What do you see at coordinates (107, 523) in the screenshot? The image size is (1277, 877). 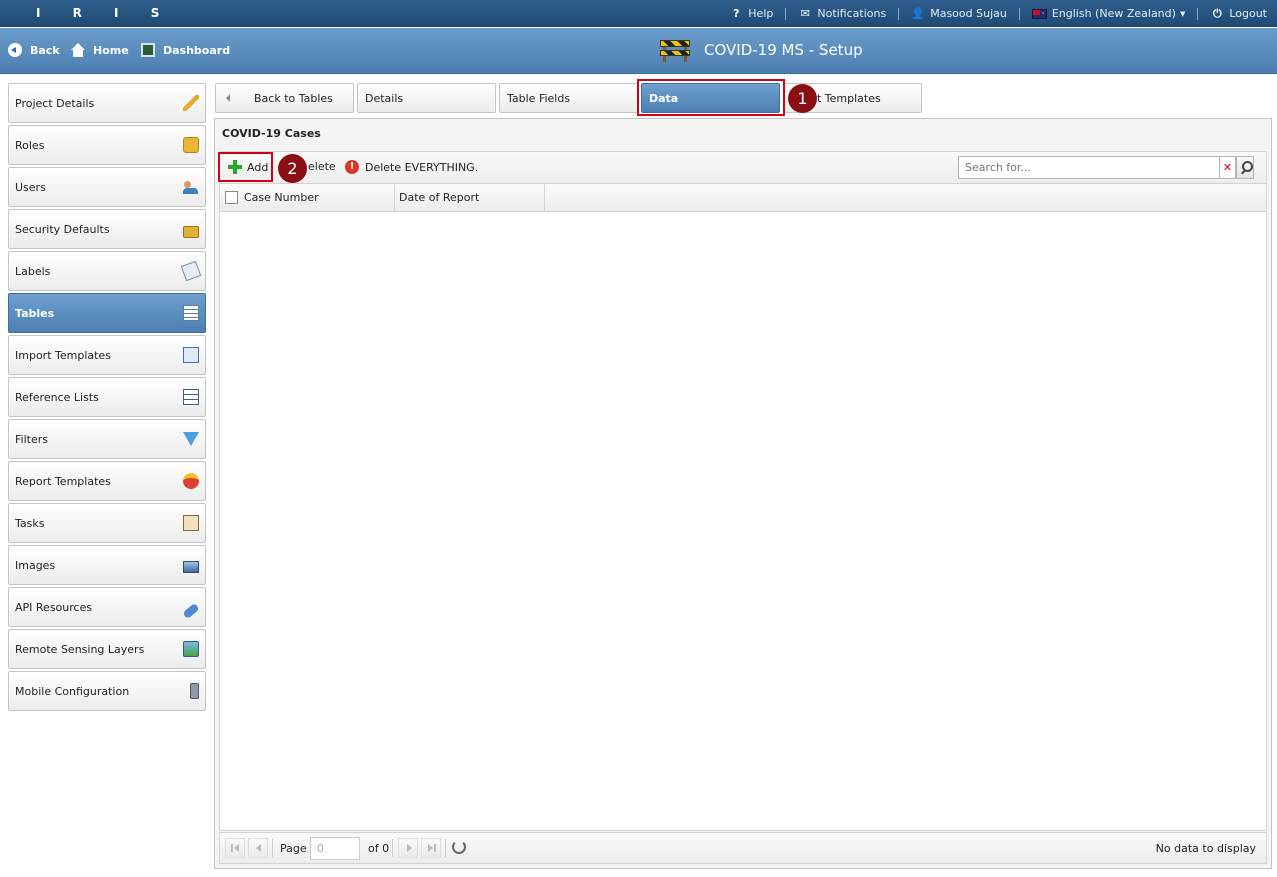 I see `sidebar-item-tasks: Tasks` at bounding box center [107, 523].